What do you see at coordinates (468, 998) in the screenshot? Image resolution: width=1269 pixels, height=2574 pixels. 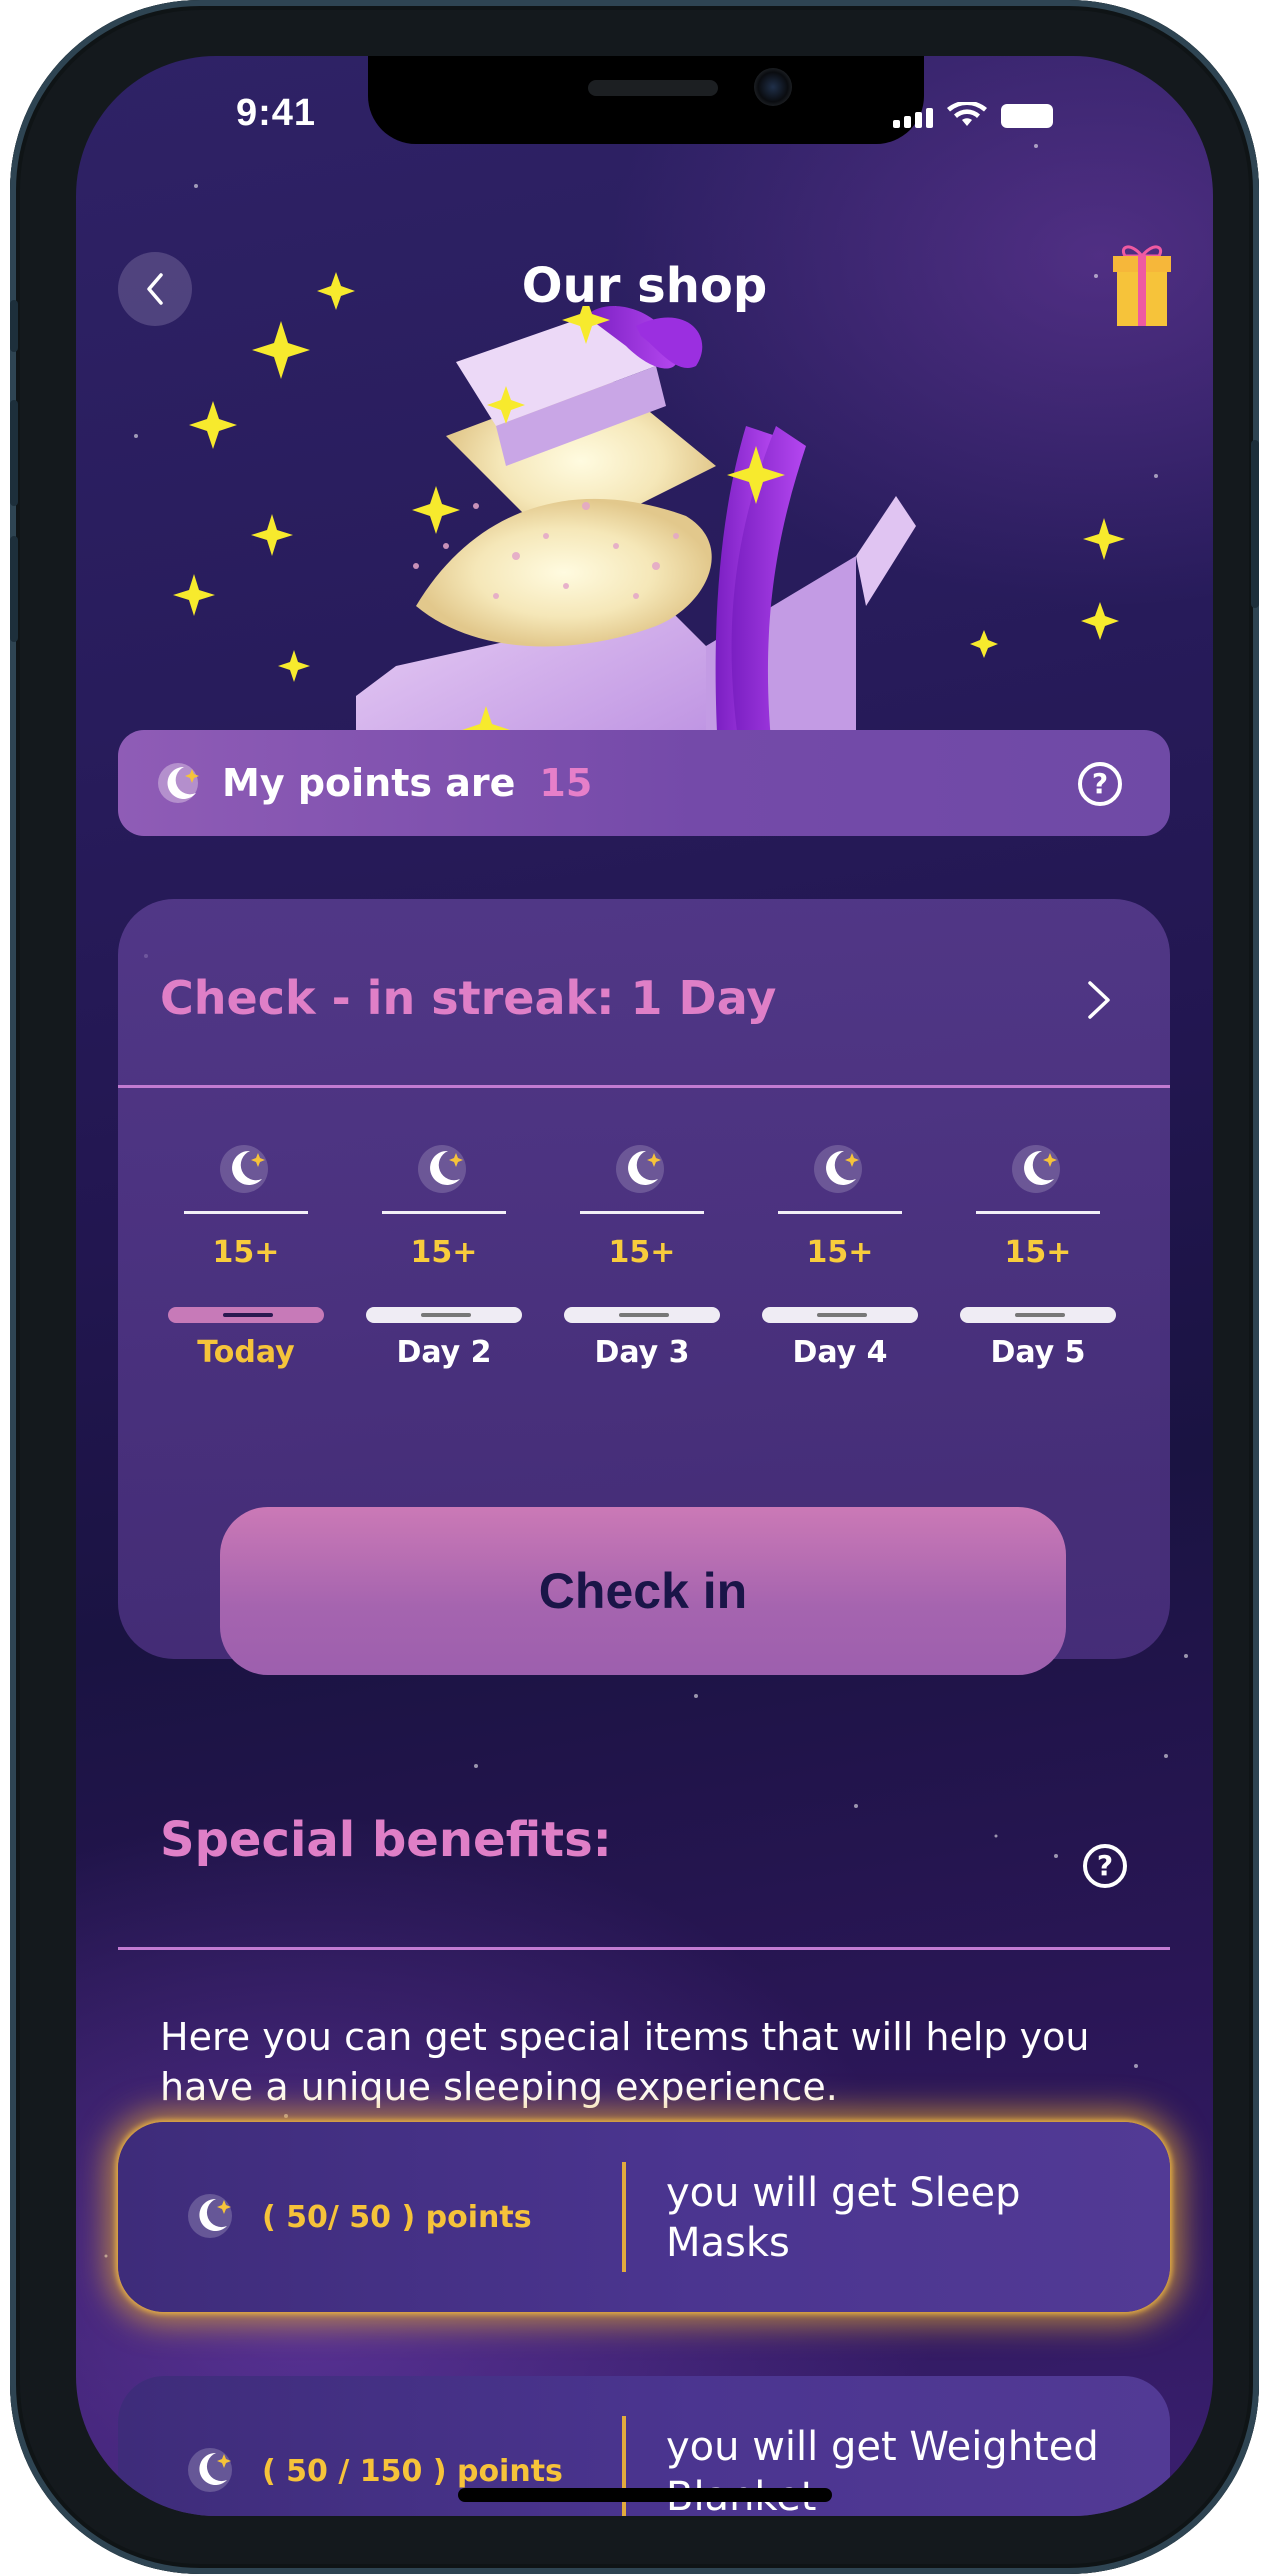 I see `streak-title: Check - in streak: 1 Day` at bounding box center [468, 998].